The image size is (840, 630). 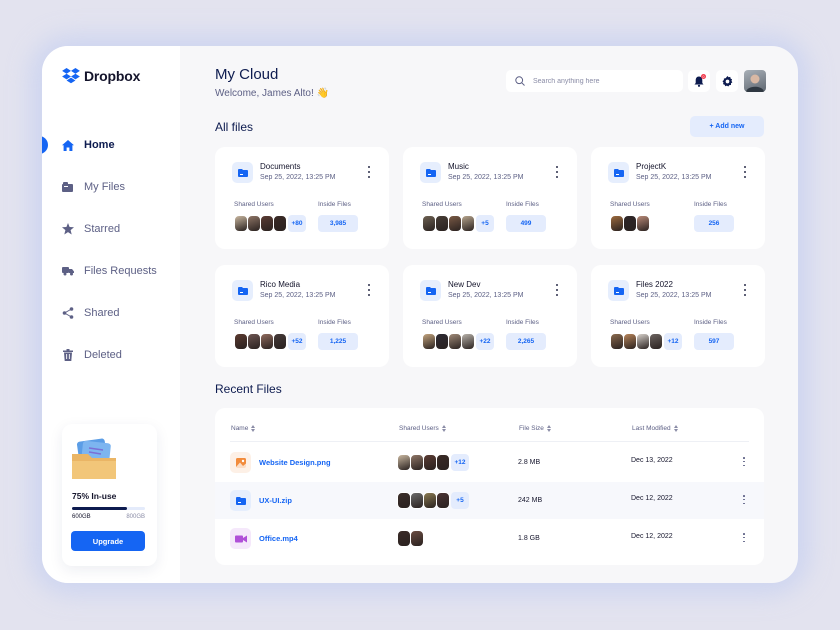 I want to click on column-header-file-size: File Size, so click(x=535, y=428).